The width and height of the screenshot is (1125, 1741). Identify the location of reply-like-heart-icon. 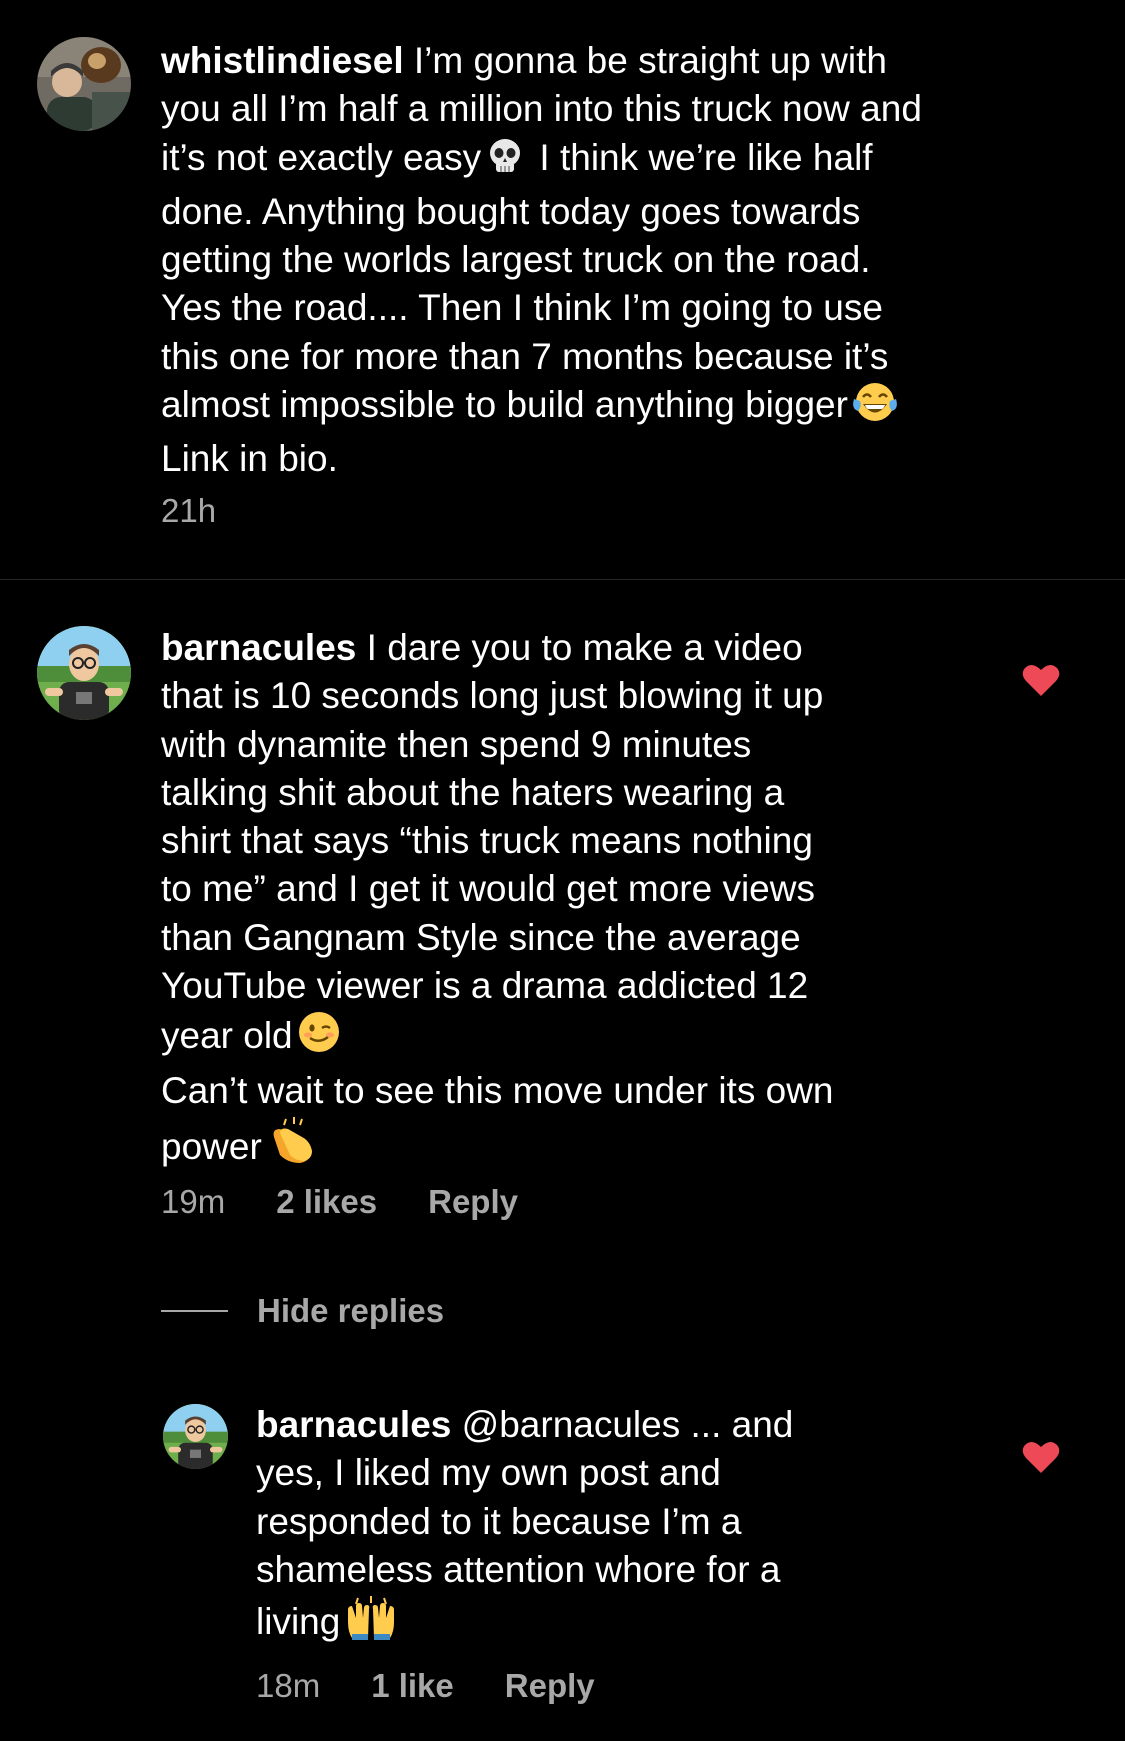
(1041, 1459).